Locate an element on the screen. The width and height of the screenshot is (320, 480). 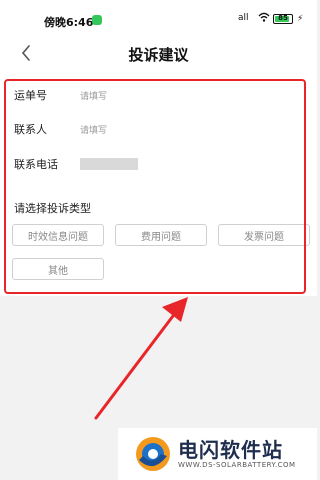
wifi-icon is located at coordinates (264, 18).